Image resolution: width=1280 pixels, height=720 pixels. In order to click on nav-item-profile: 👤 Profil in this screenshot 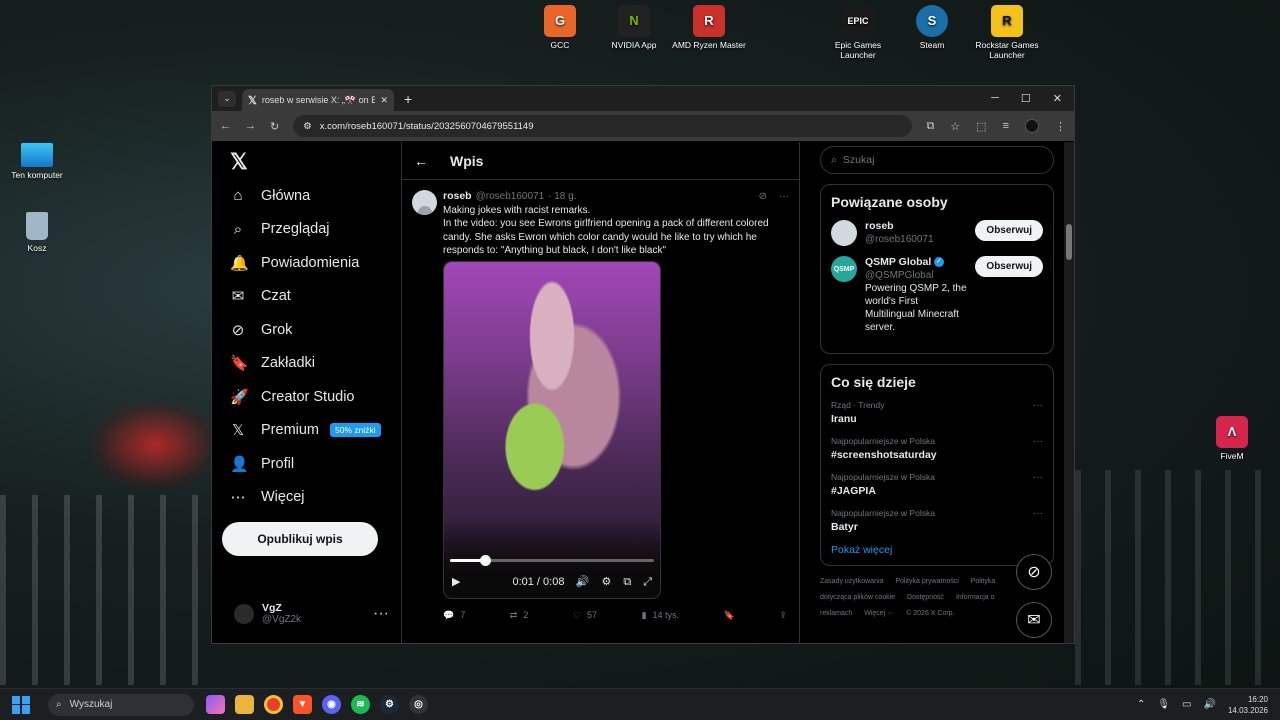, I will do `click(306, 464)`.